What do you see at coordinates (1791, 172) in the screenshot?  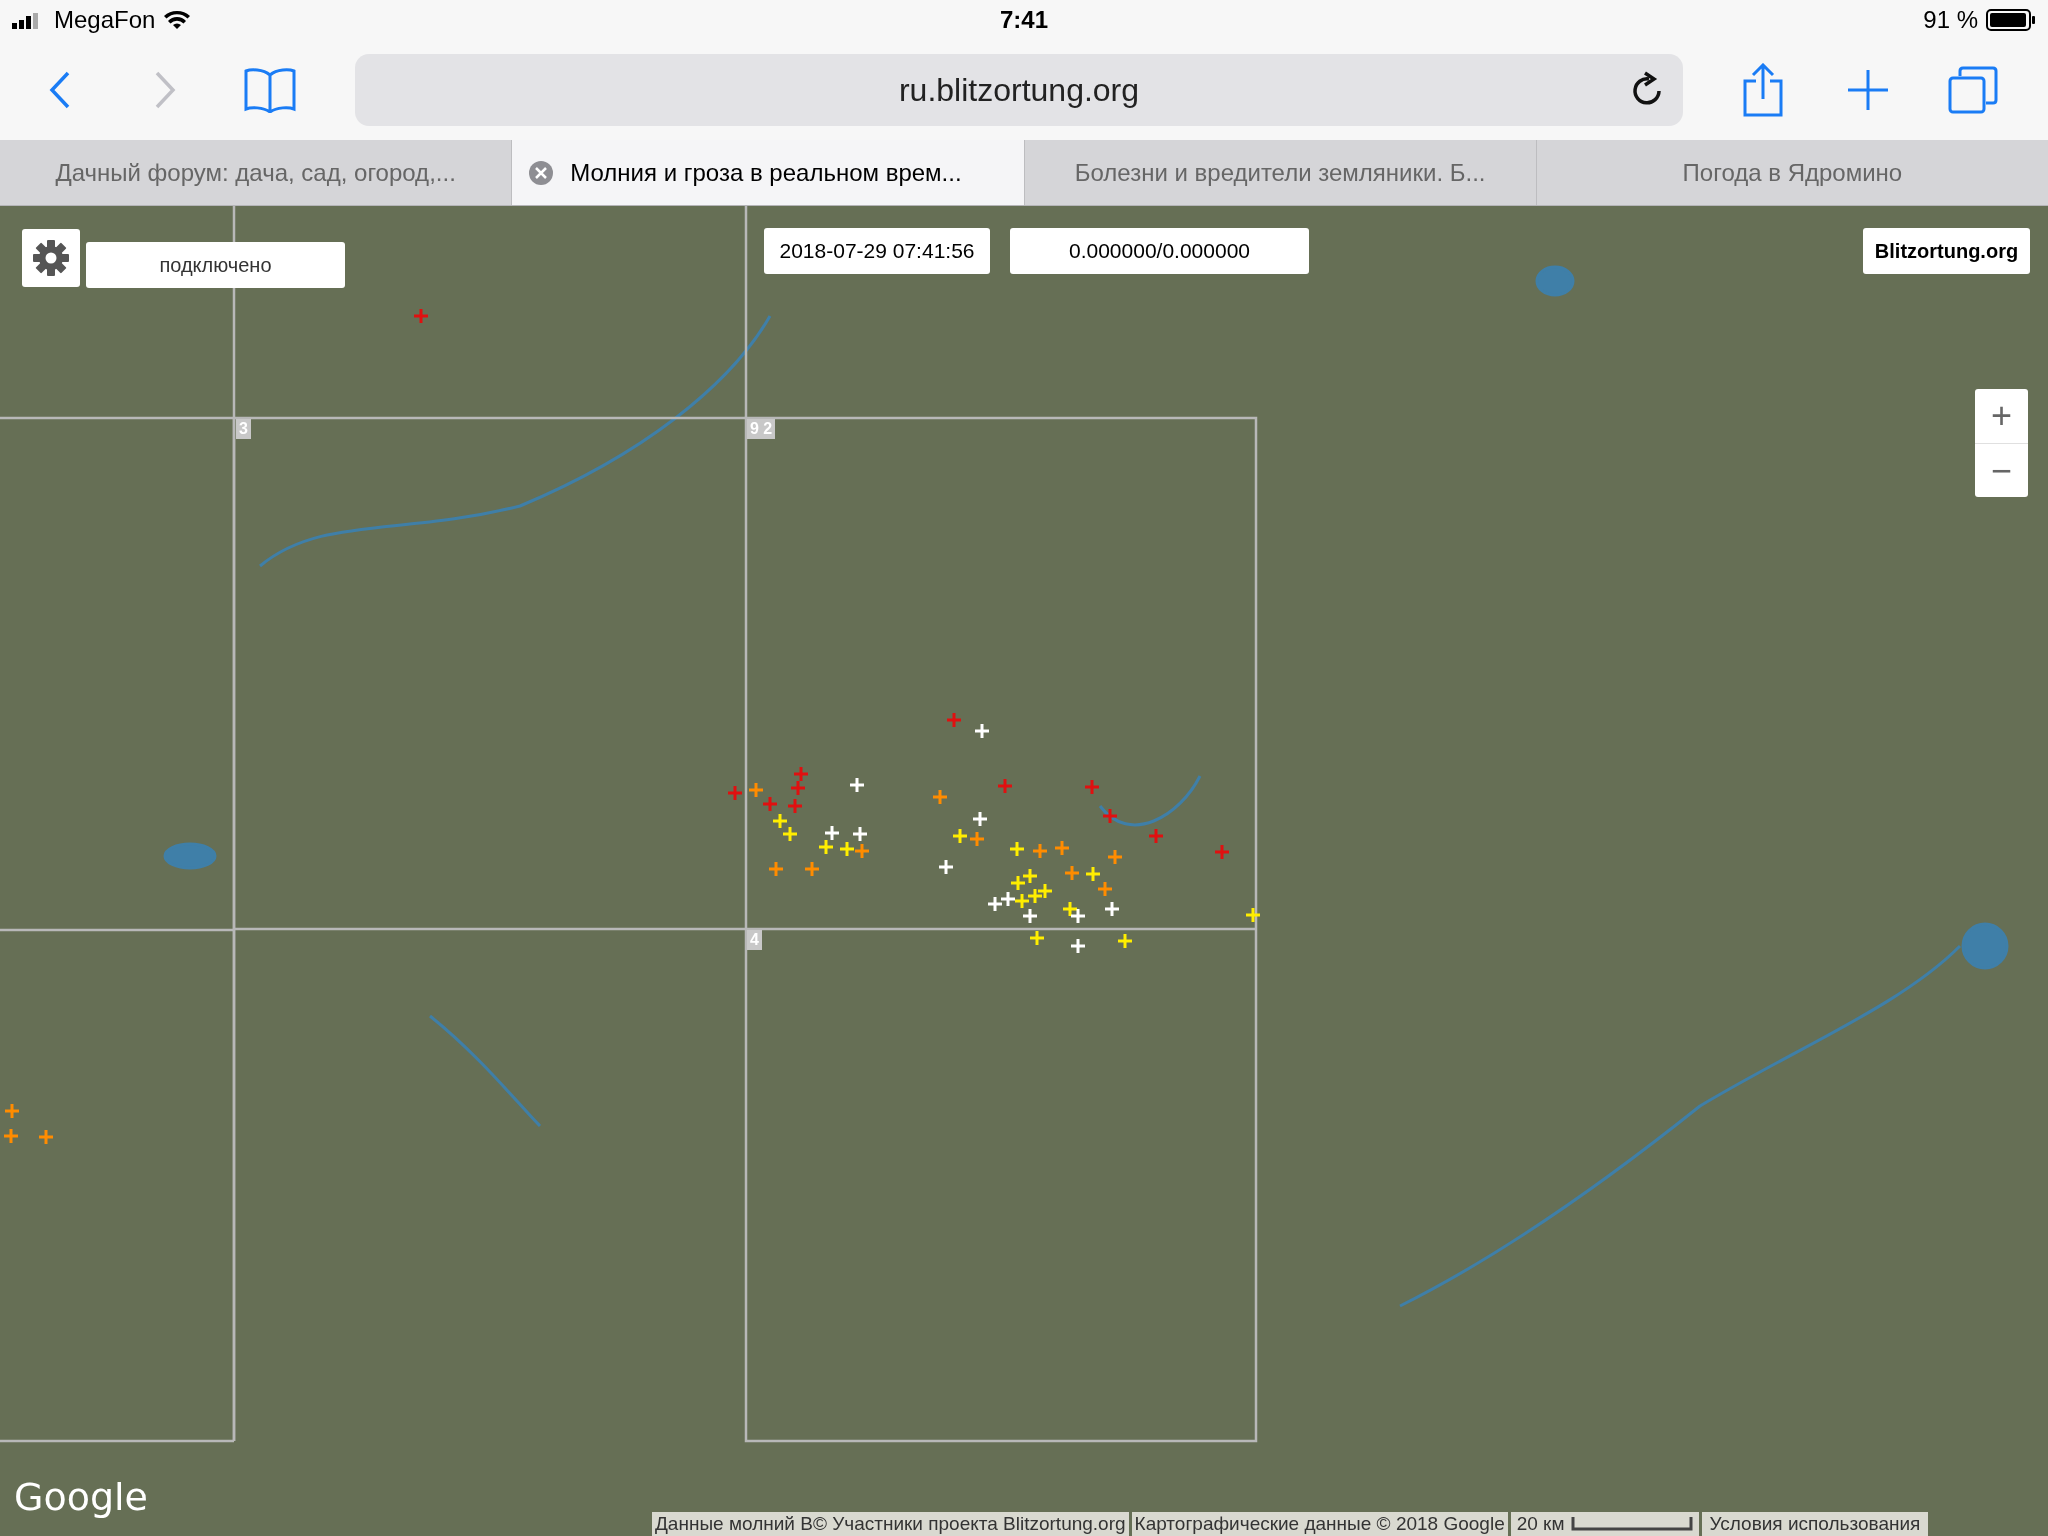 I see `browser-tab: Погода в Ядромино` at bounding box center [1791, 172].